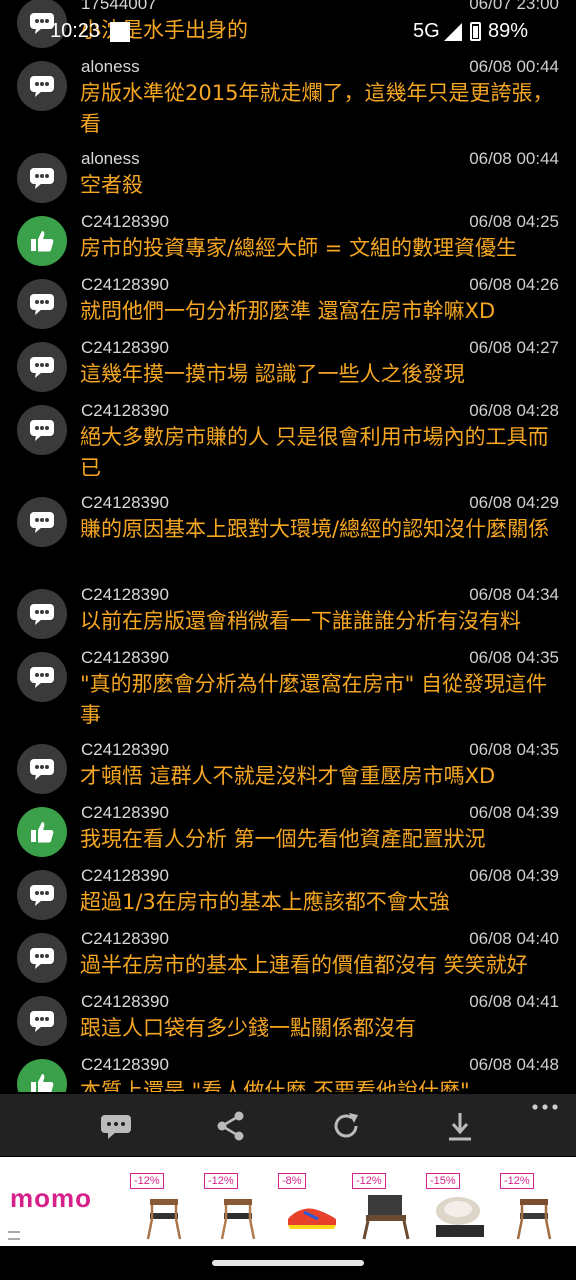 Image resolution: width=576 pixels, height=1280 pixels. What do you see at coordinates (283, 839) in the screenshot?
I see `comment-text: 我現在看人分析 第一個先看他資產配置狀況` at bounding box center [283, 839].